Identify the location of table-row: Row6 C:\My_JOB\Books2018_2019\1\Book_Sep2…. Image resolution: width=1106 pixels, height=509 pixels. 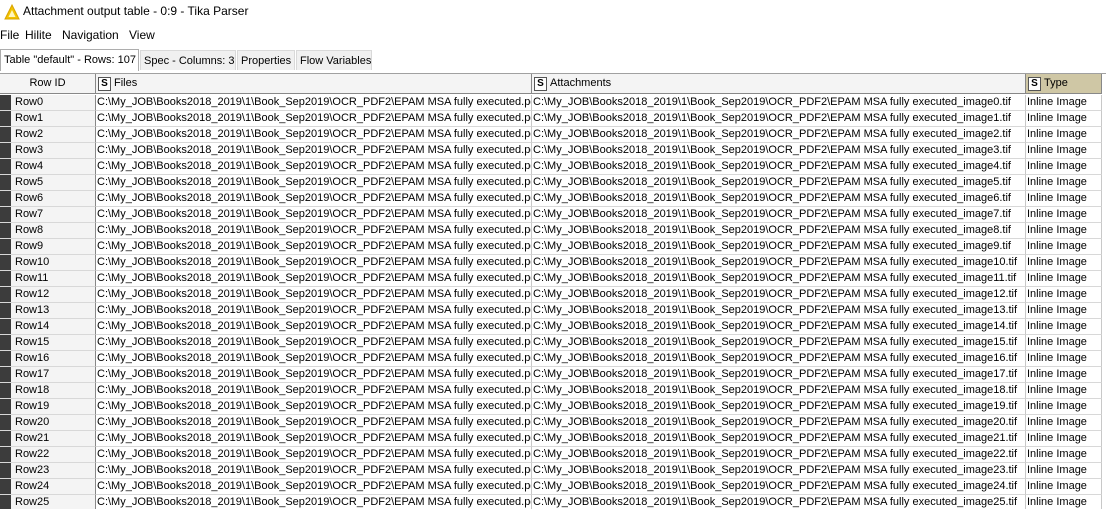
(553, 199).